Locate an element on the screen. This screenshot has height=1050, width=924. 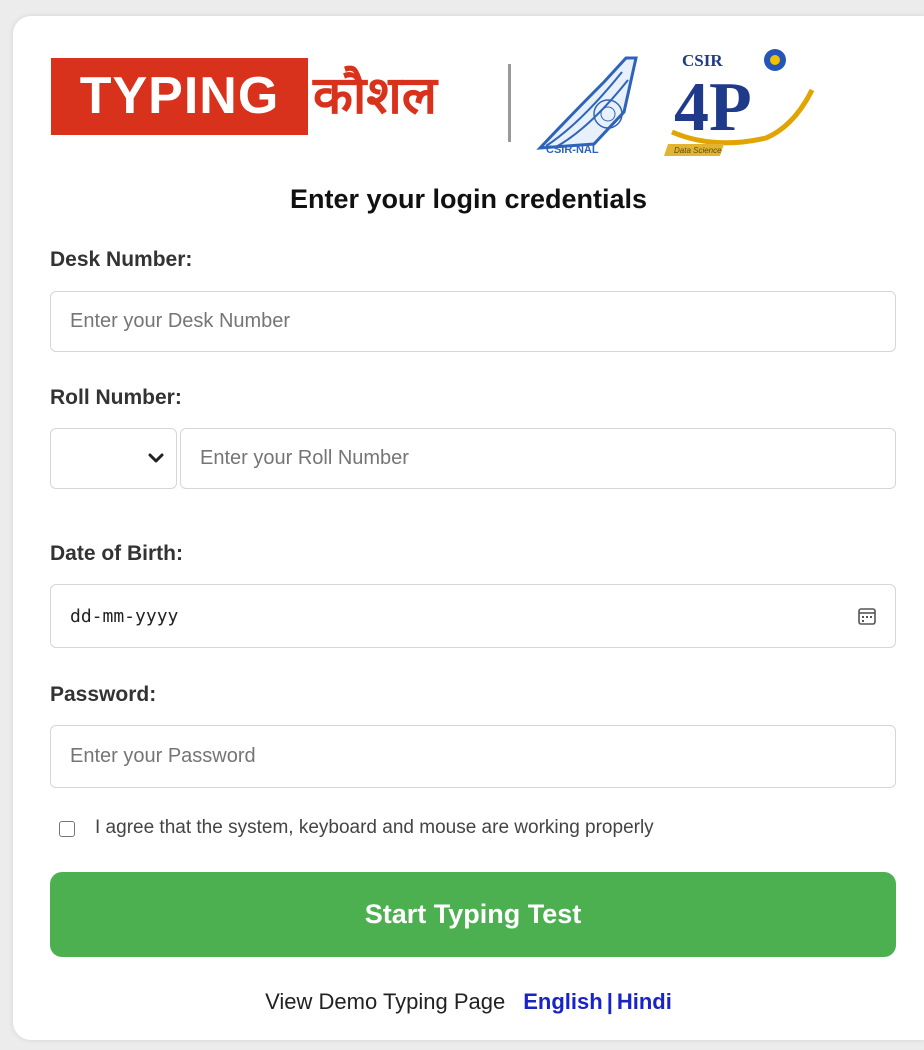
typing-logo: TYPING is located at coordinates (179, 96).